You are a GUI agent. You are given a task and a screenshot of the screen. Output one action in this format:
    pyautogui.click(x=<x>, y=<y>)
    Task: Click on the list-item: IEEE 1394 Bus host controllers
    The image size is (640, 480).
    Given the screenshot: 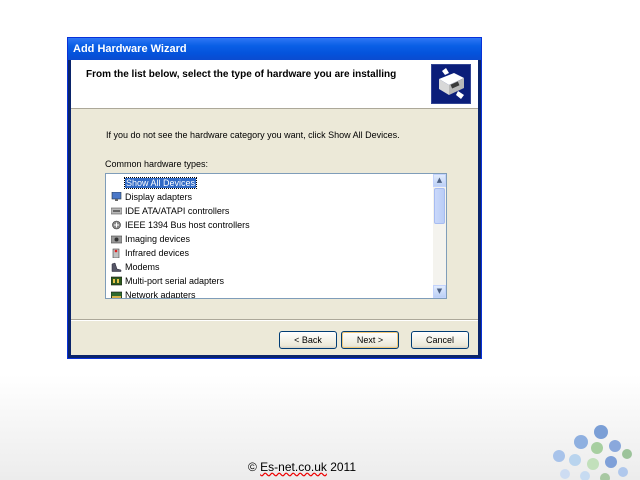 What is the action you would take?
    pyautogui.click(x=271, y=225)
    